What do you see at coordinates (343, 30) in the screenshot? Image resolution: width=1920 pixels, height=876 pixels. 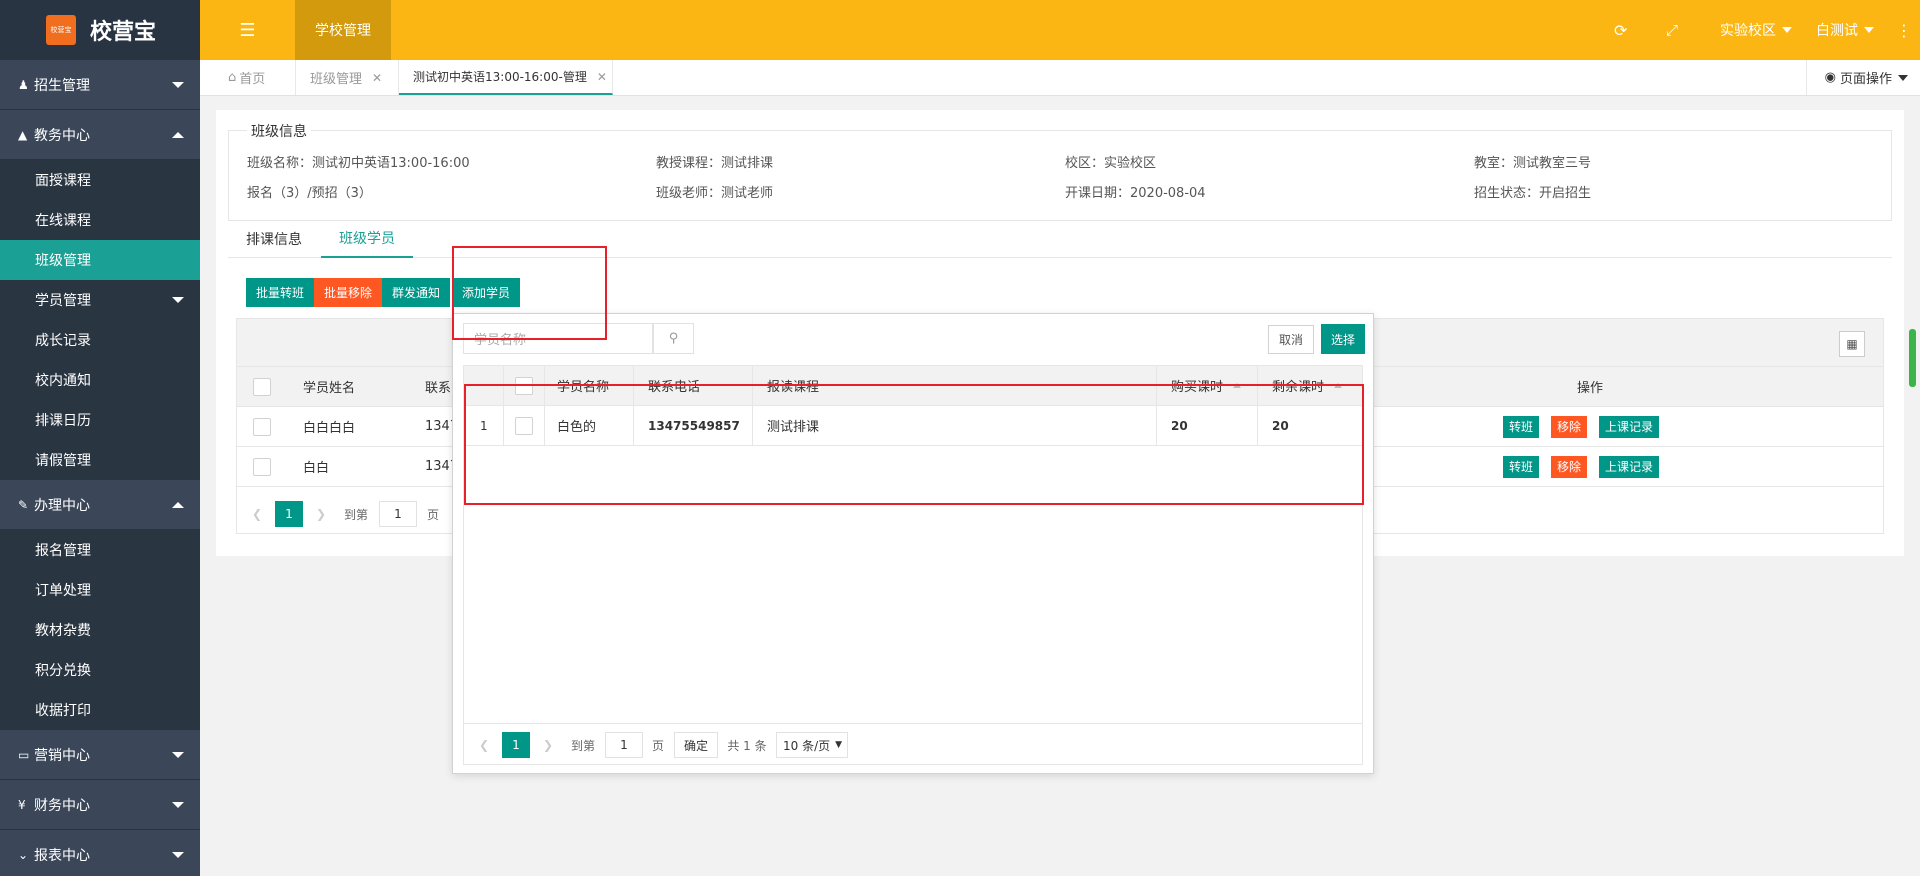 I see `module-tab-school: 学校管理` at bounding box center [343, 30].